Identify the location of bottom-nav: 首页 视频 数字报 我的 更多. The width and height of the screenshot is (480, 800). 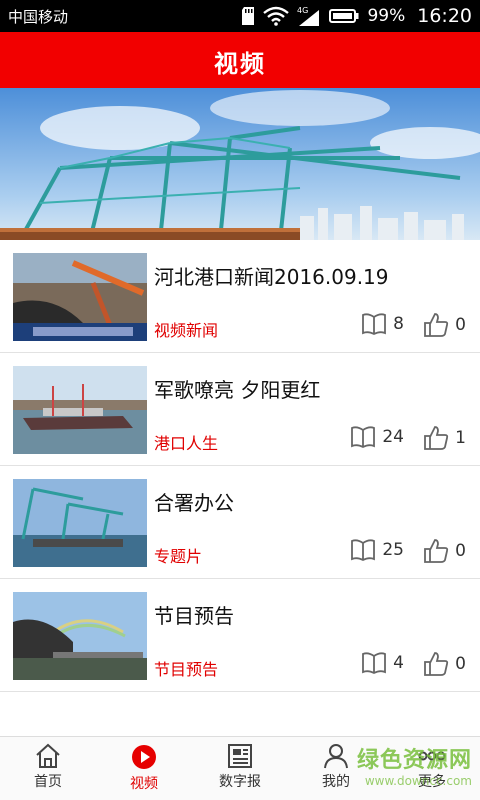
(240, 768).